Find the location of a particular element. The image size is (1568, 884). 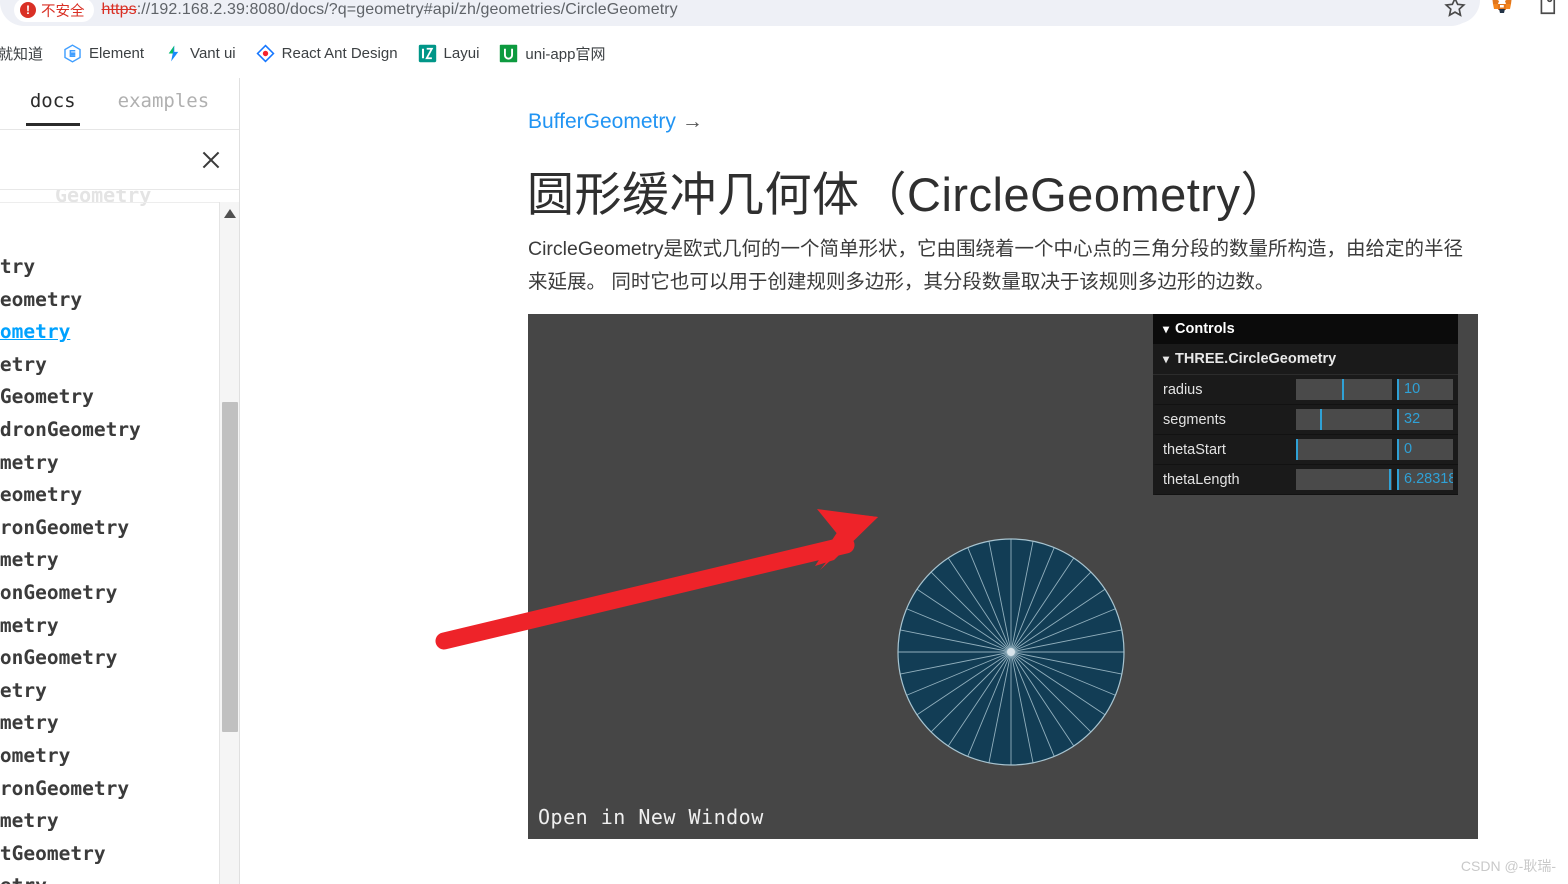

gui-row-thetaLength: thetaLength 6.283185 is located at coordinates (1305, 480).